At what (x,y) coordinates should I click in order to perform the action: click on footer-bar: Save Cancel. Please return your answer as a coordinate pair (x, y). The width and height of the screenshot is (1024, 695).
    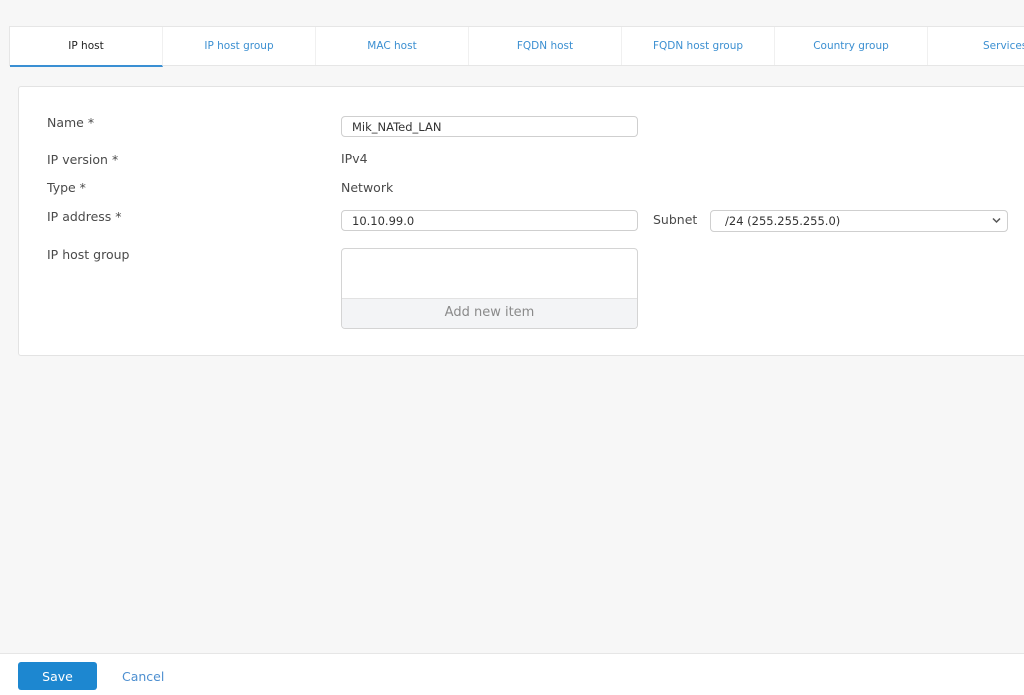
    Looking at the image, I should click on (512, 674).